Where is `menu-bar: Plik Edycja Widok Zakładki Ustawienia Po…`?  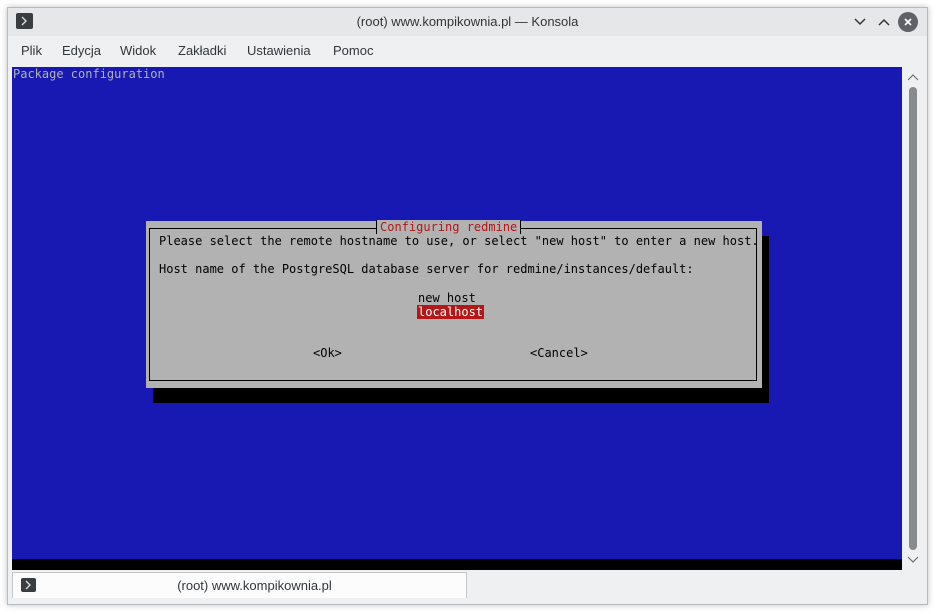 menu-bar: Plik Edycja Widok Zakładki Ustawienia Po… is located at coordinates (467, 51).